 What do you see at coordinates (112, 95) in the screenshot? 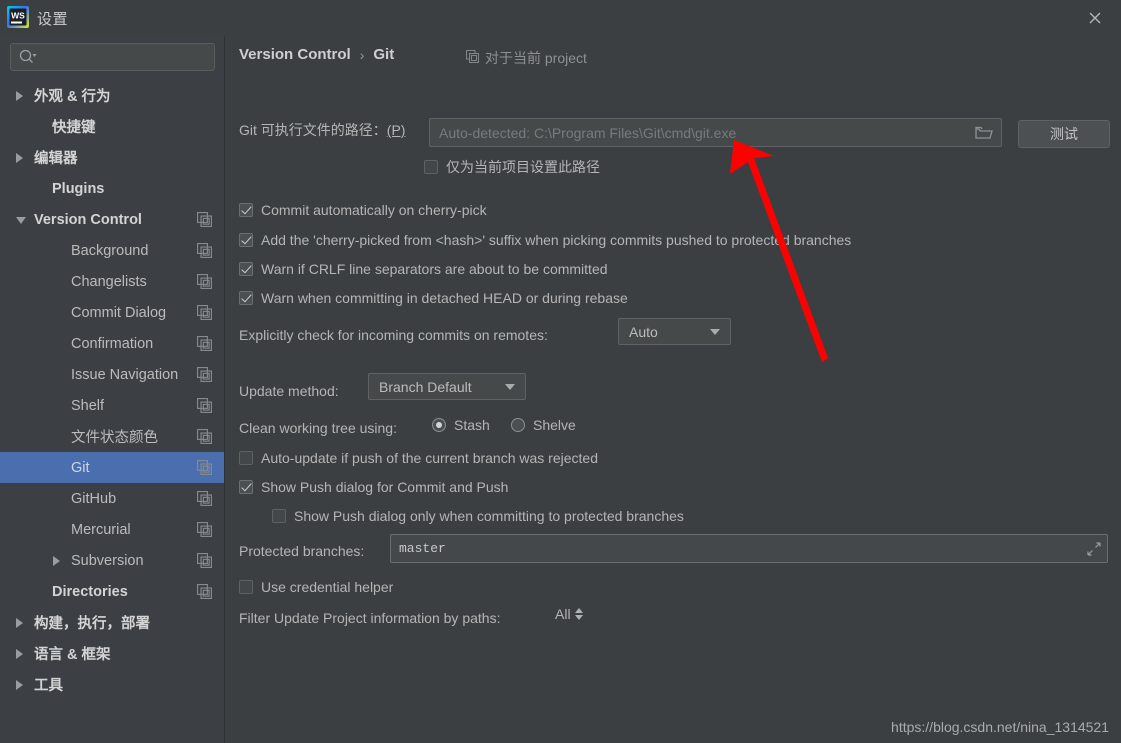
I see `sidebar-item-: 外观 & 行为` at bounding box center [112, 95].